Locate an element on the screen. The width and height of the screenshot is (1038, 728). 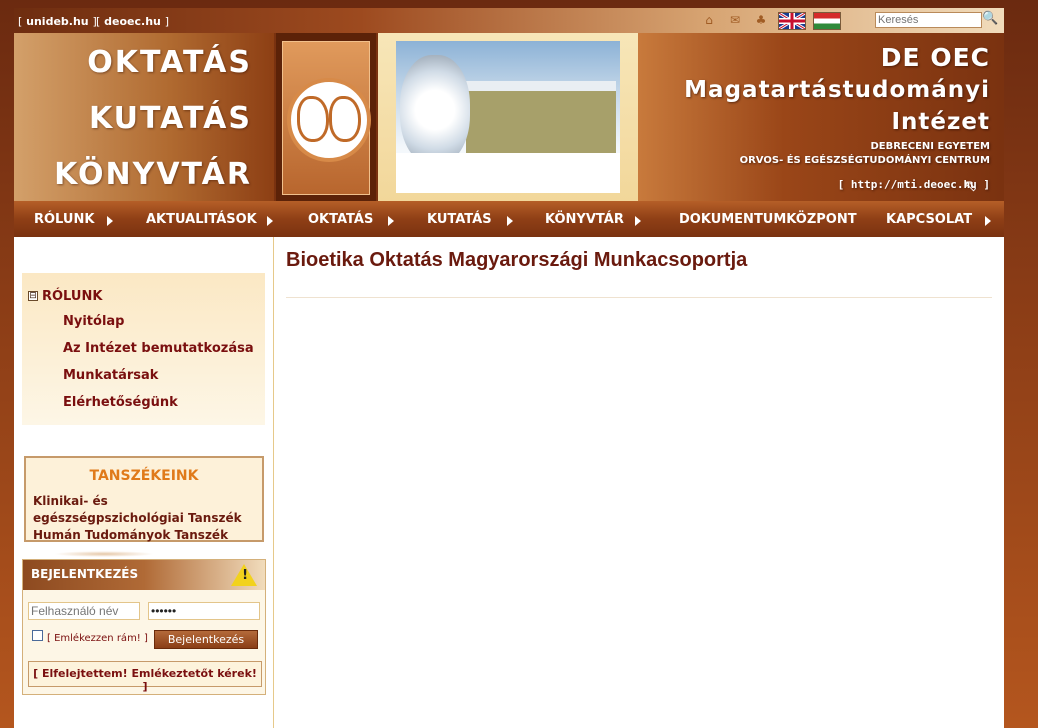
banner-centre: ORVOS- ÉS EGÉSZSÉGTUDOMÁNYI CENTRUM is located at coordinates (864, 160).